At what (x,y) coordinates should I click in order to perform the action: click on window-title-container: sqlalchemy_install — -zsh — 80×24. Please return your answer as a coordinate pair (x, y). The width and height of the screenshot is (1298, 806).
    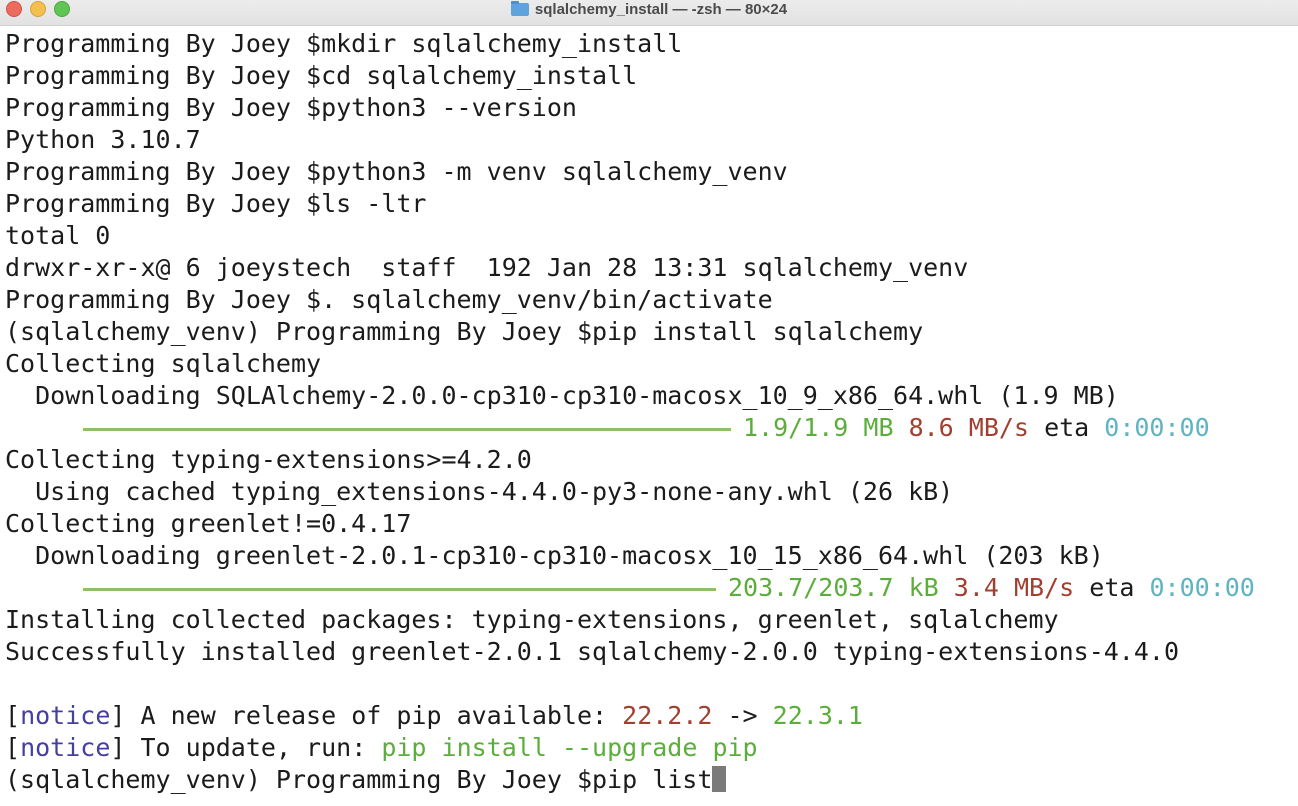
    Looking at the image, I should click on (649, 9).